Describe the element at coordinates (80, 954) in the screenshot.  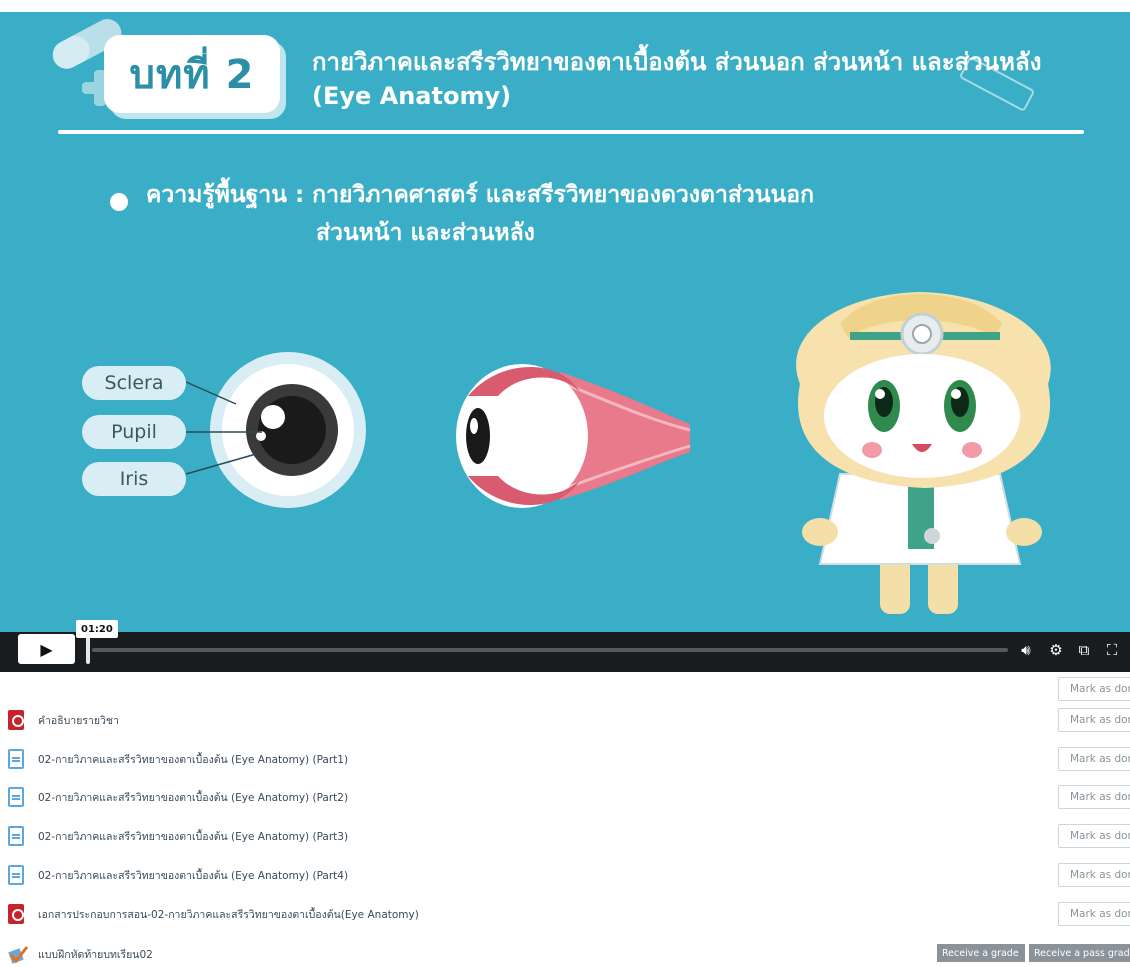
I see `activity-item: แบบฝึกหัดท้ายบทเรียน02` at that location.